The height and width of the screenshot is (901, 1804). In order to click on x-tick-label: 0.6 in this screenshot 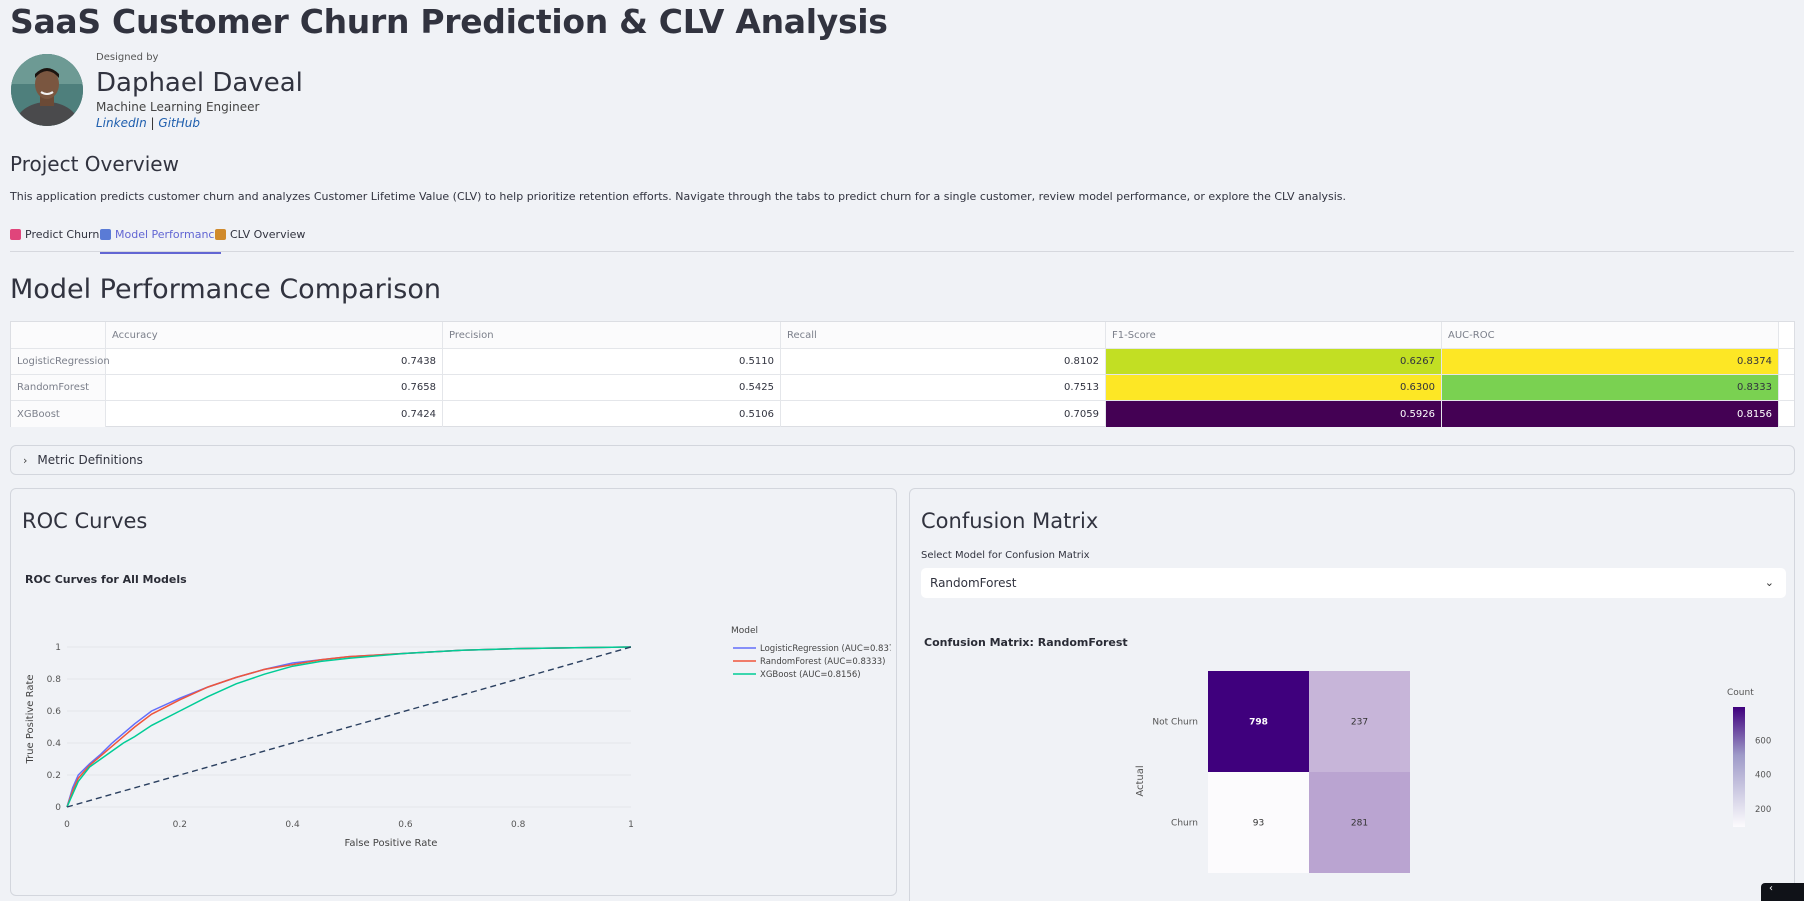, I will do `click(405, 825)`.